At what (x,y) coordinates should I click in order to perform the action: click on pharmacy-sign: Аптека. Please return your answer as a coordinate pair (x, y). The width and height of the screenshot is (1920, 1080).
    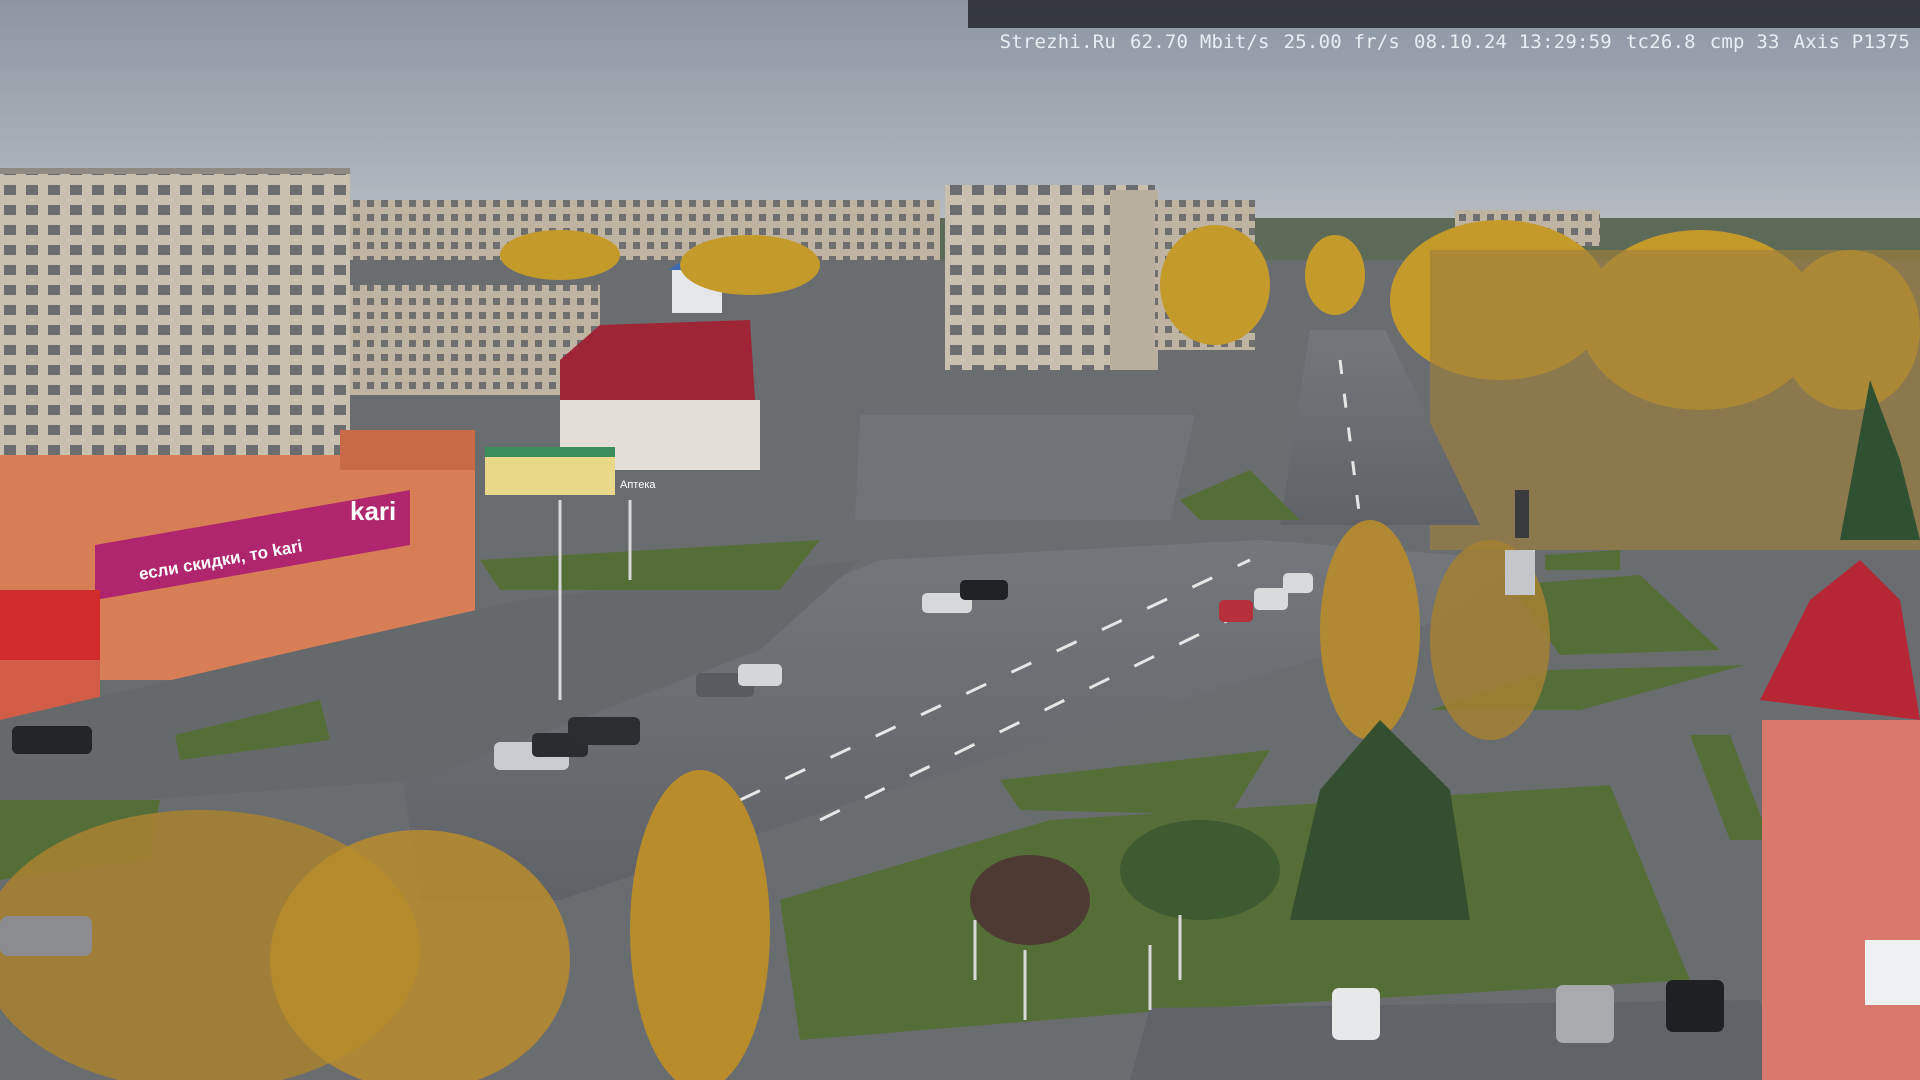
    Looking at the image, I should click on (638, 485).